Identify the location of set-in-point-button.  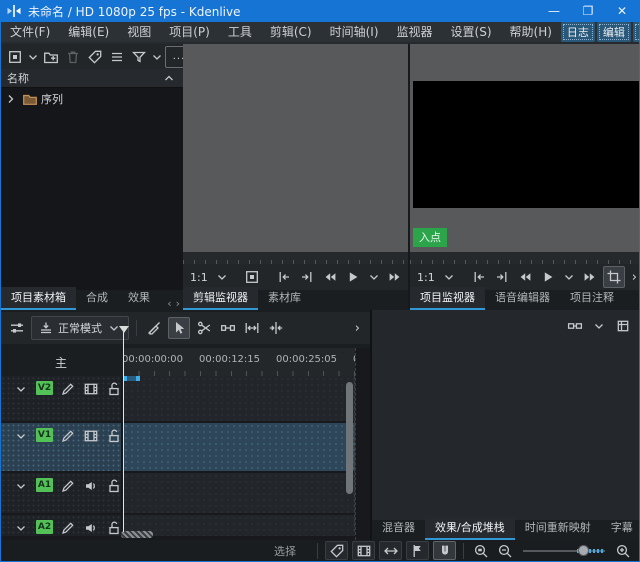
(479, 277).